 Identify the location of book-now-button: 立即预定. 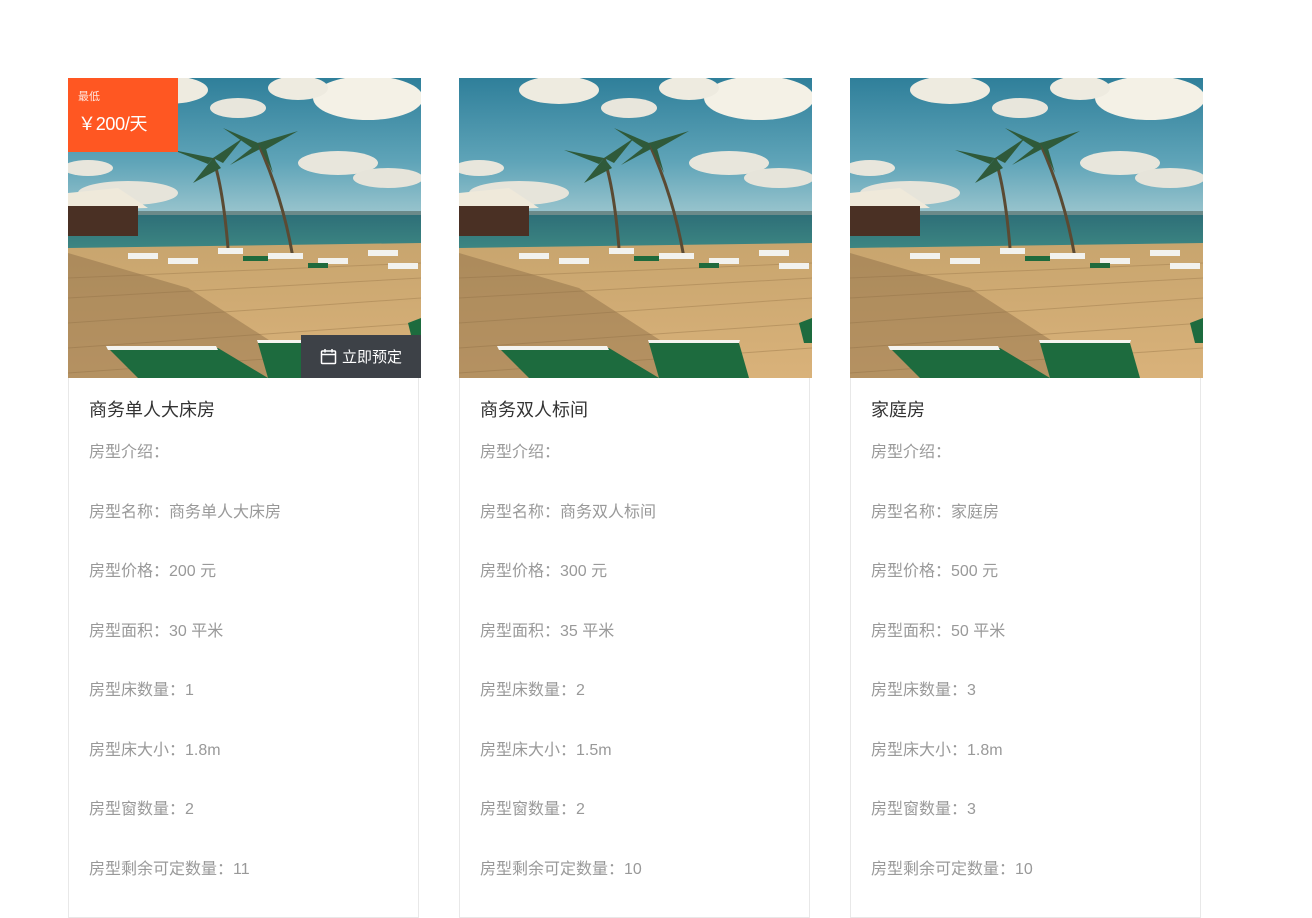
(361, 356).